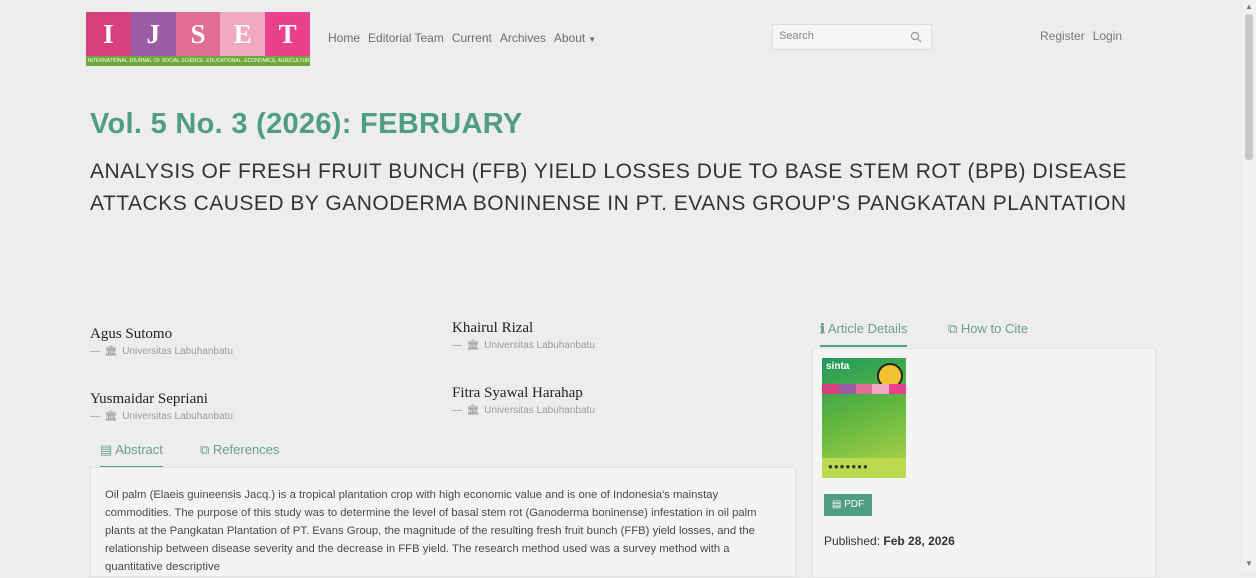  I want to click on published-value: Feb 28, 2026, so click(919, 541).